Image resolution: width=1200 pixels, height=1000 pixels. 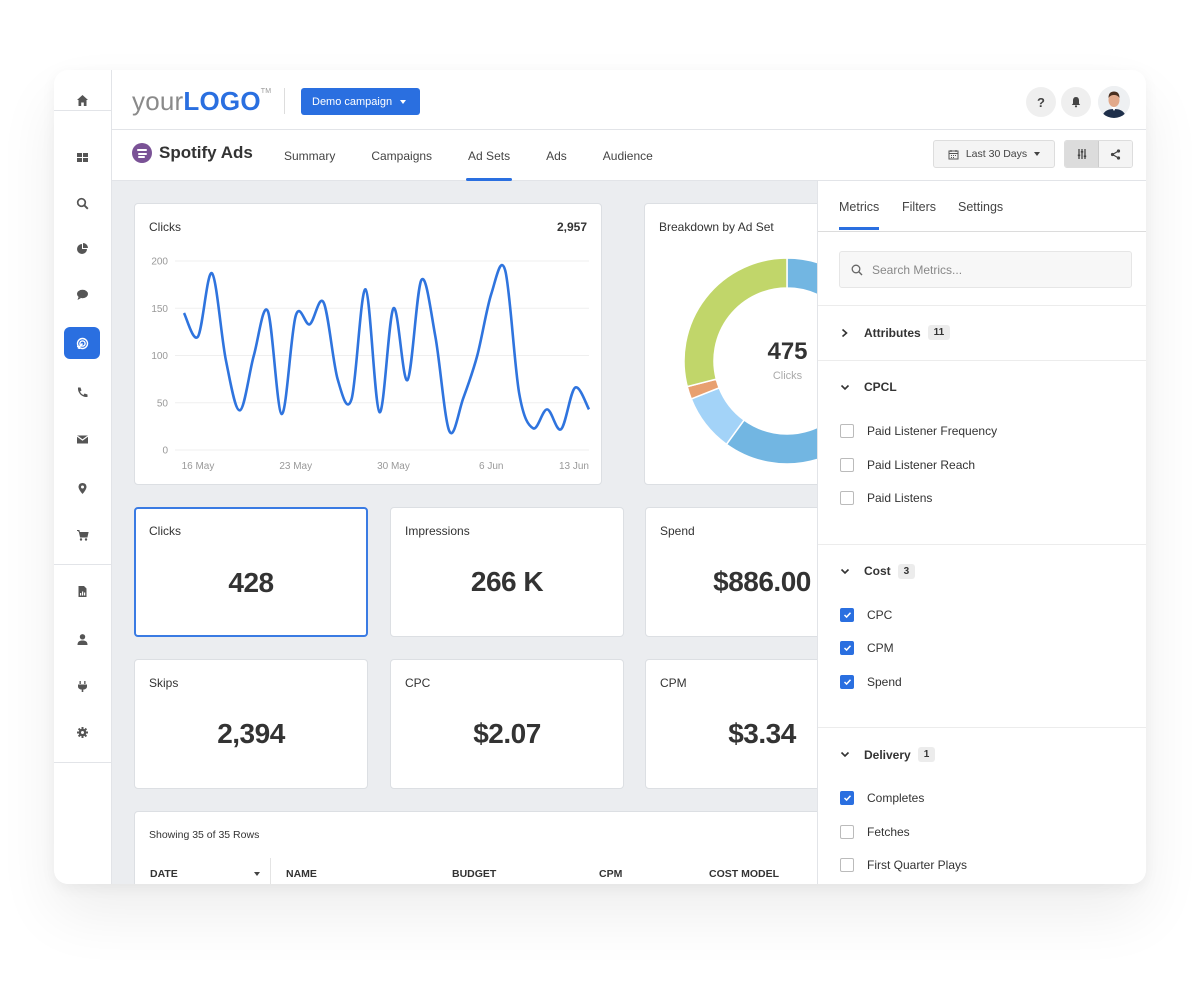 What do you see at coordinates (980, 207) in the screenshot?
I see `panel-tab-settings: Settings` at bounding box center [980, 207].